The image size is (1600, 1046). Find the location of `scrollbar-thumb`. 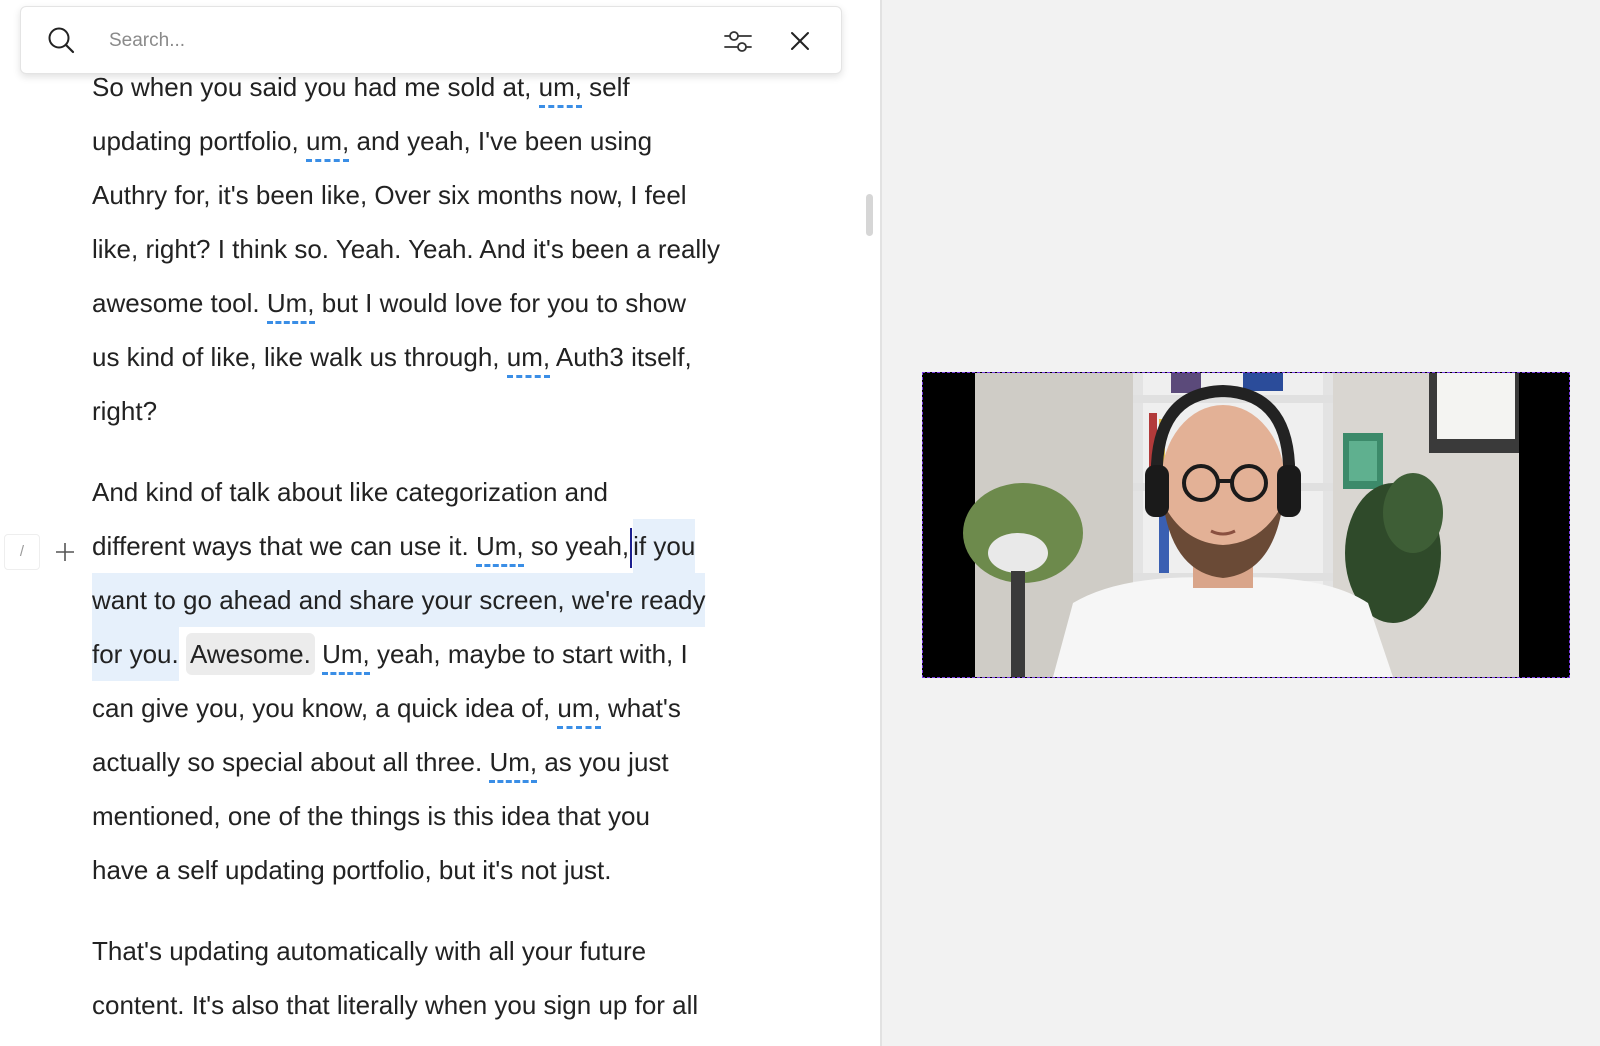

scrollbar-thumb is located at coordinates (869, 215).